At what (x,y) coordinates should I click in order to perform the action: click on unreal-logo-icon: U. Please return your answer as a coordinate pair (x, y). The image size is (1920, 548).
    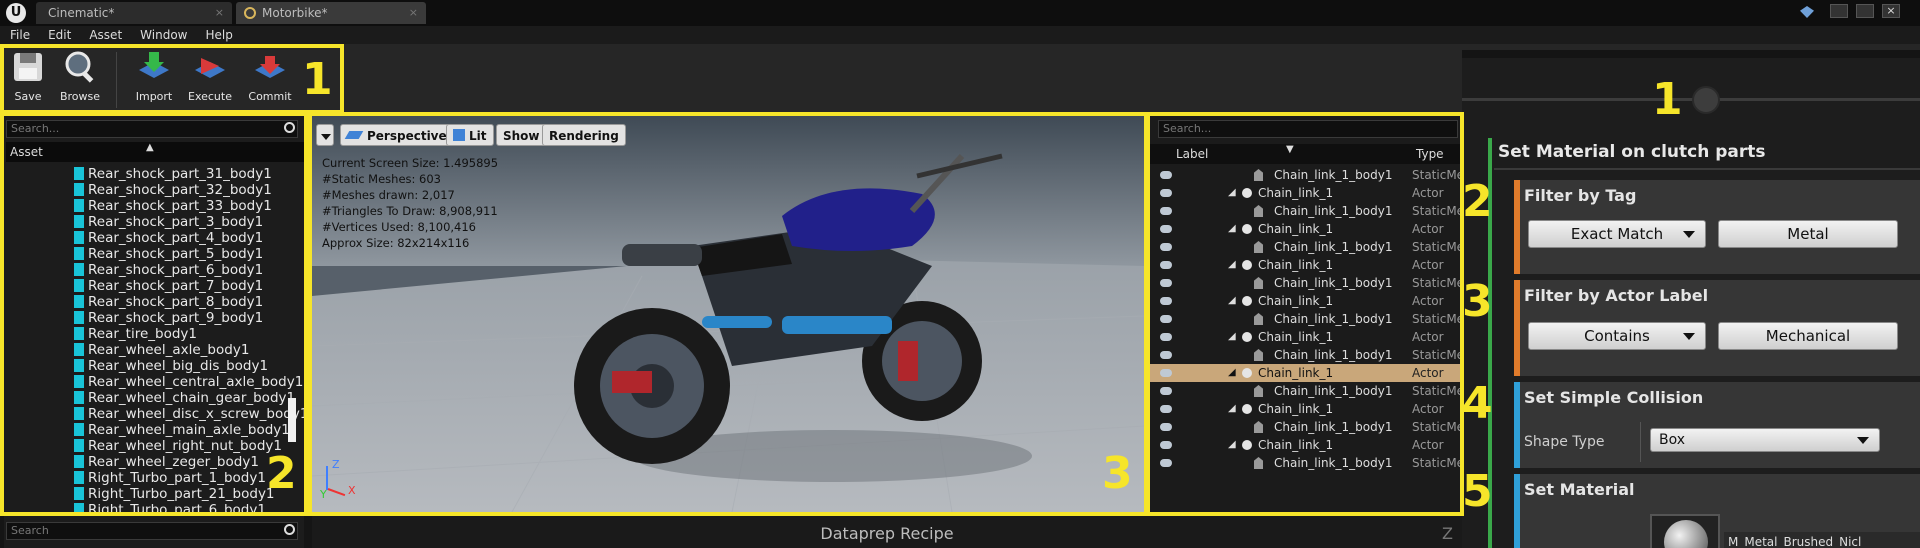
    Looking at the image, I should click on (16, 13).